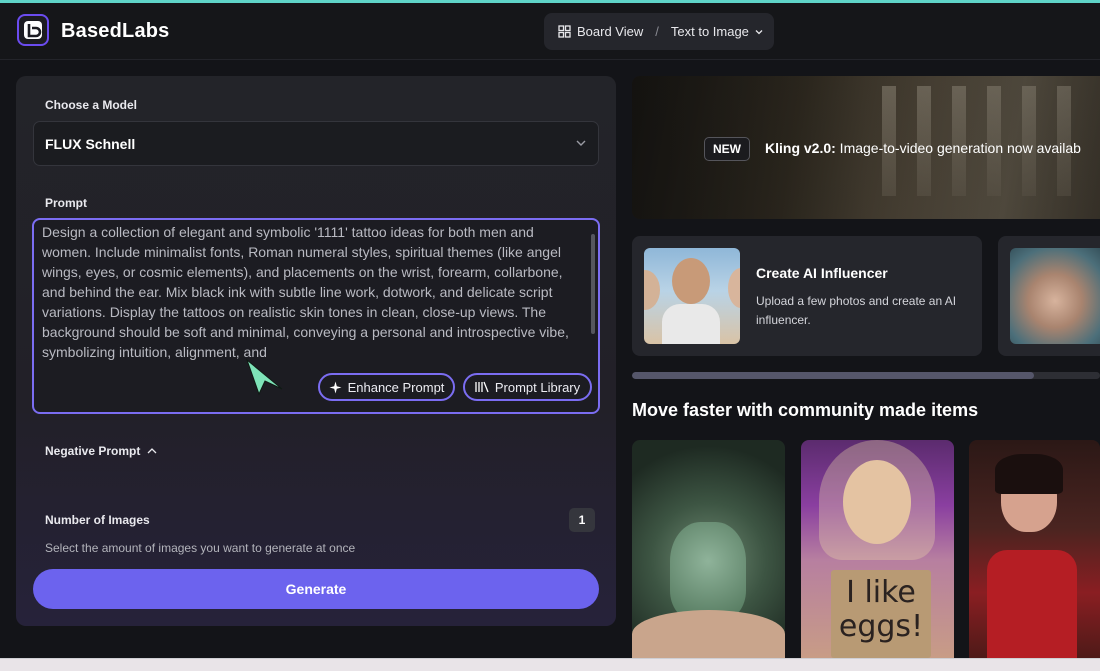 Image resolution: width=1100 pixels, height=671 pixels. What do you see at coordinates (316, 589) in the screenshot?
I see `generate-button: Generate` at bounding box center [316, 589].